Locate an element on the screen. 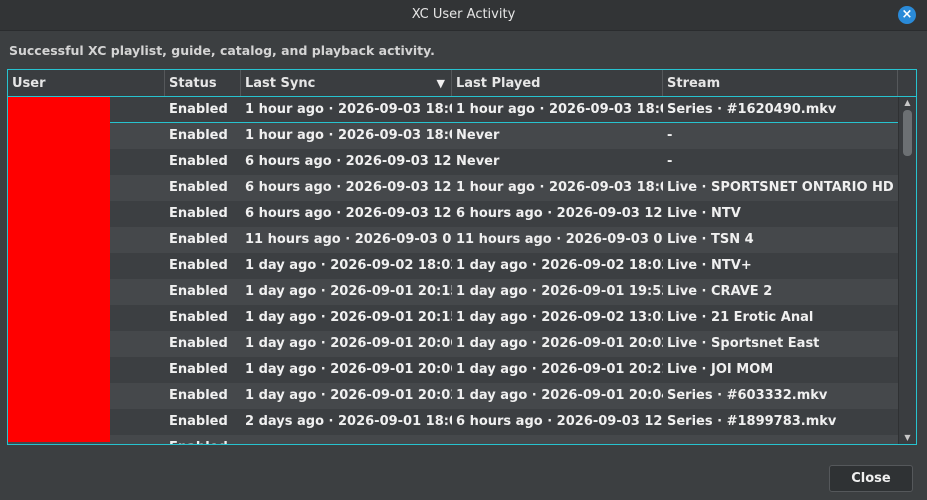  cell-stream: Live · TSN 4 is located at coordinates (710, 239).